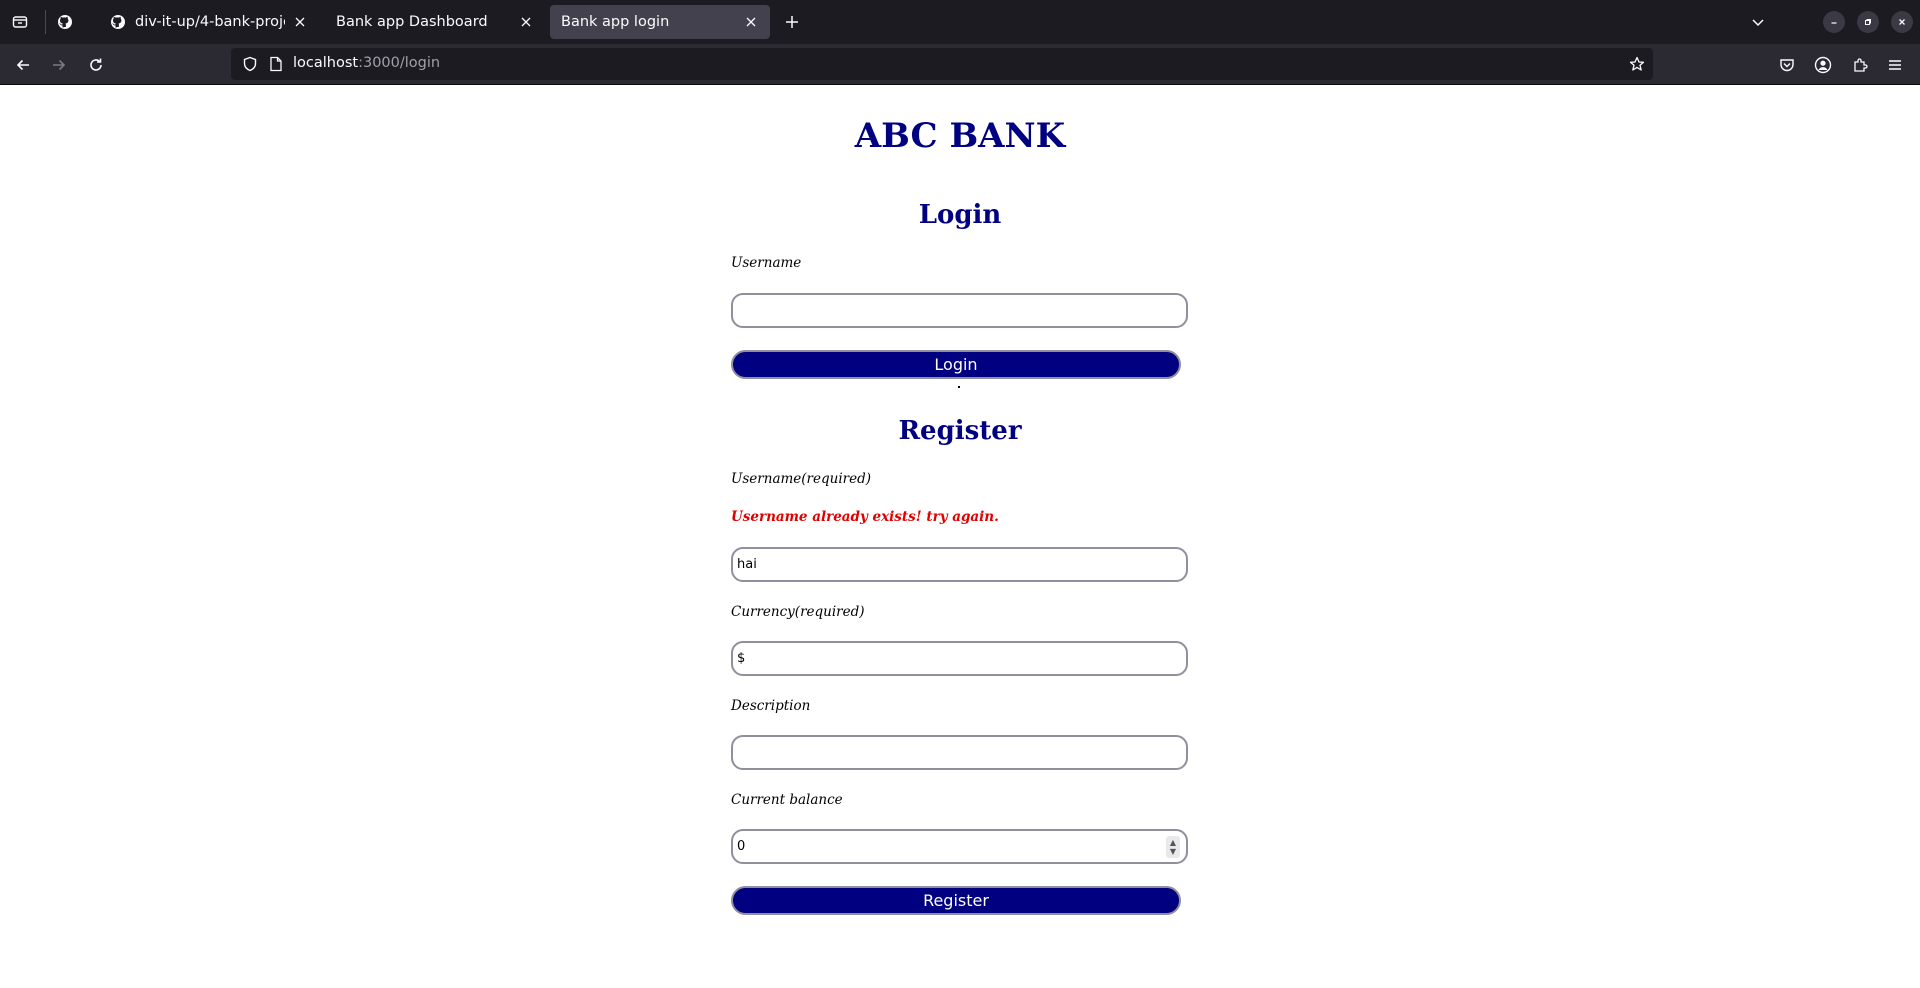 Image resolution: width=1920 pixels, height=988 pixels. Describe the element at coordinates (1637, 64) in the screenshot. I see `bookmark-star-icon` at that location.